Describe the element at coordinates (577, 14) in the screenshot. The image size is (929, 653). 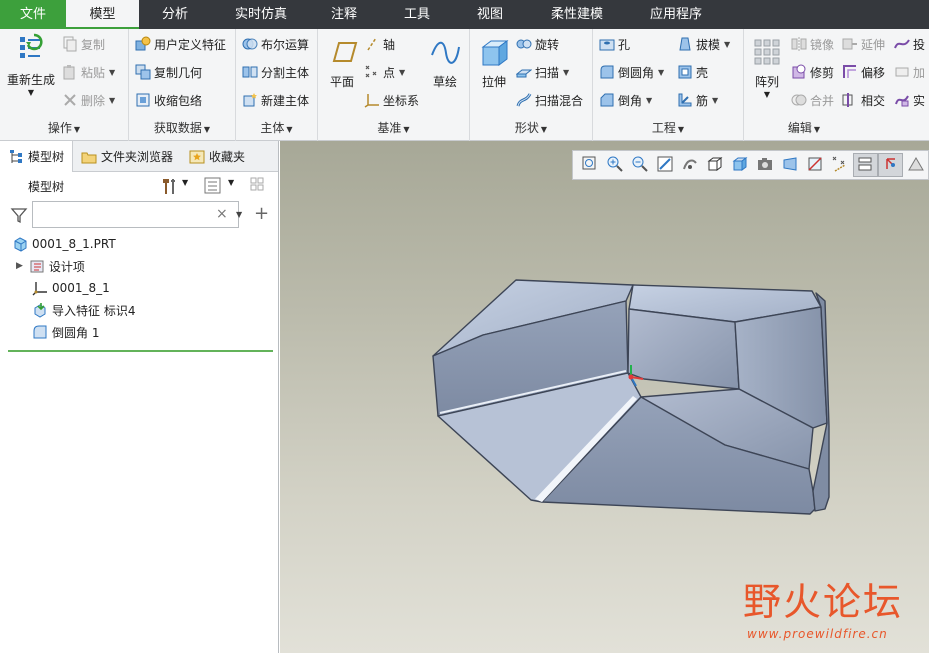
I see `tab-flexible-modeling: 柔性建模` at that location.